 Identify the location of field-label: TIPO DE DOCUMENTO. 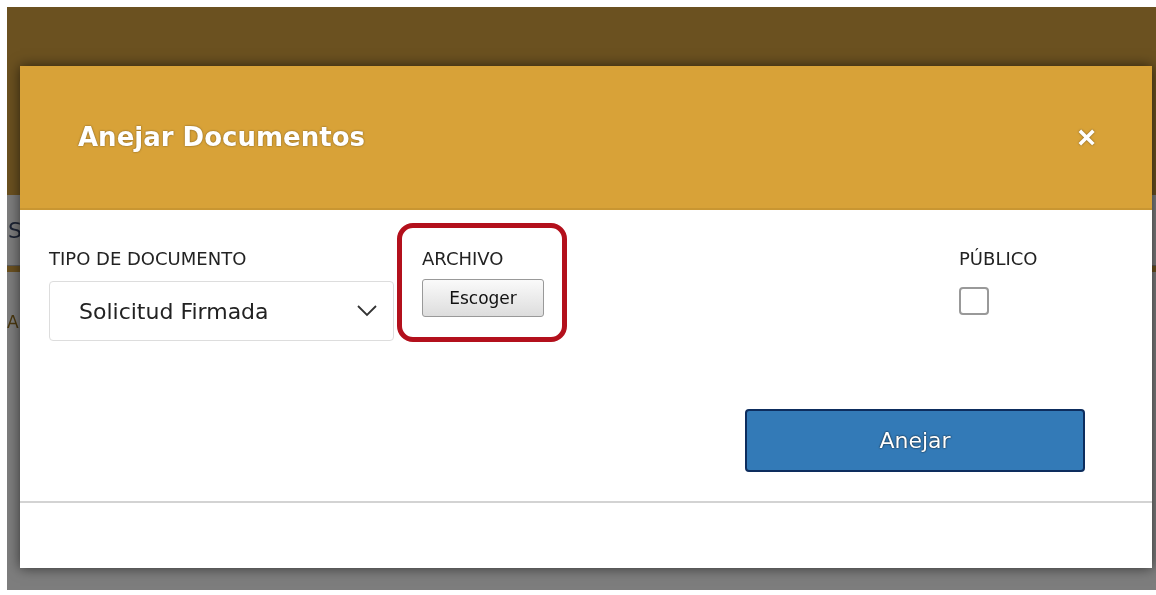
(148, 258).